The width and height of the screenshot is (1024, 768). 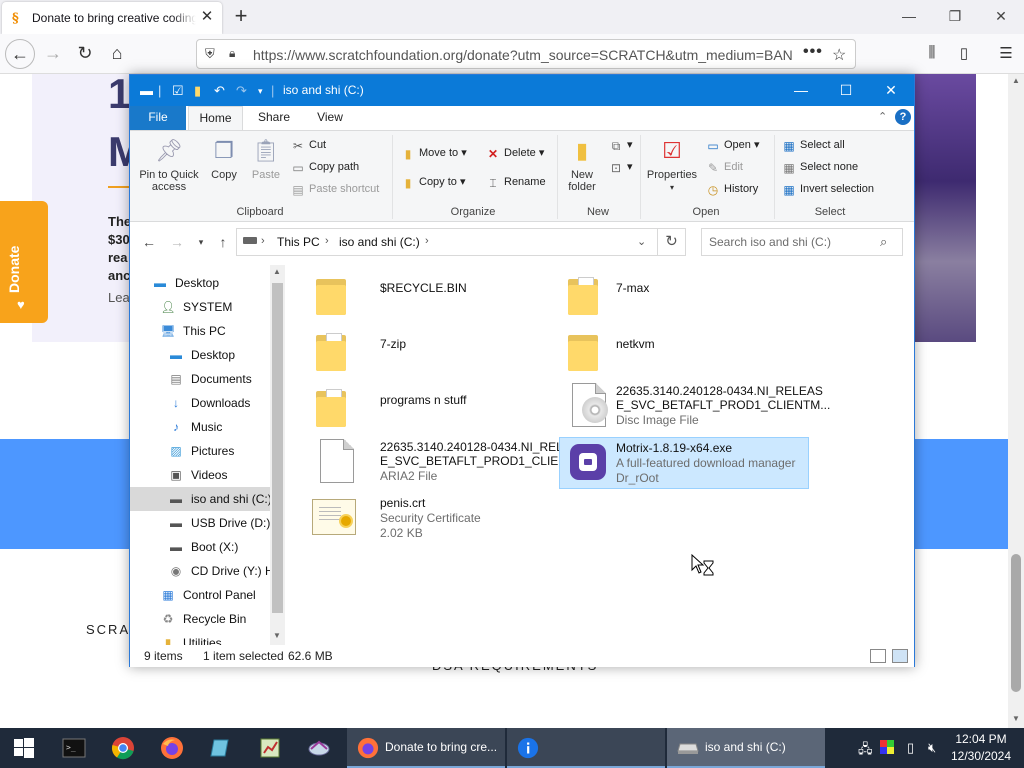 I want to click on nav-item-music: ♪ Music, so click(x=200, y=427).